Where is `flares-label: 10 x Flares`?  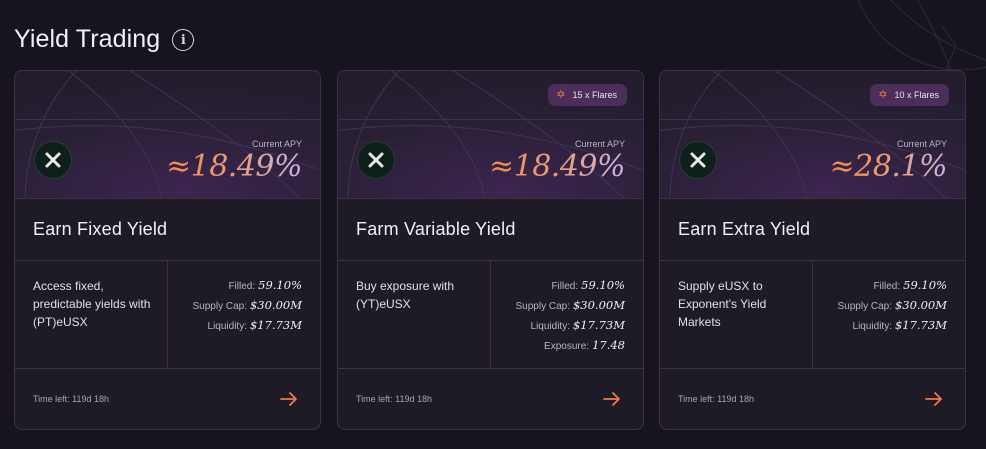
flares-label: 10 x Flares is located at coordinates (916, 95).